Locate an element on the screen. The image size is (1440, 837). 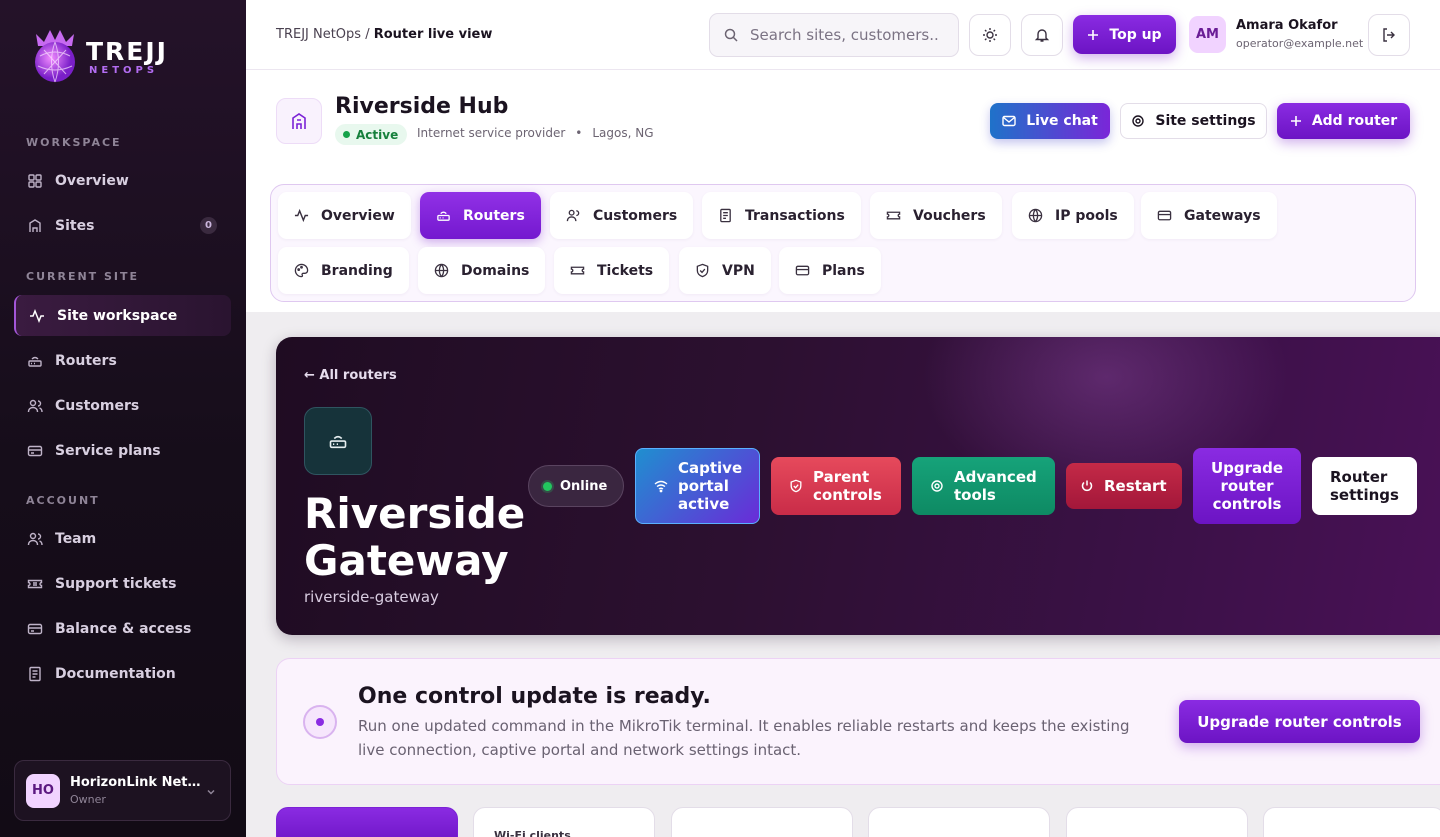
tab-label: Vouchers is located at coordinates (949, 215).